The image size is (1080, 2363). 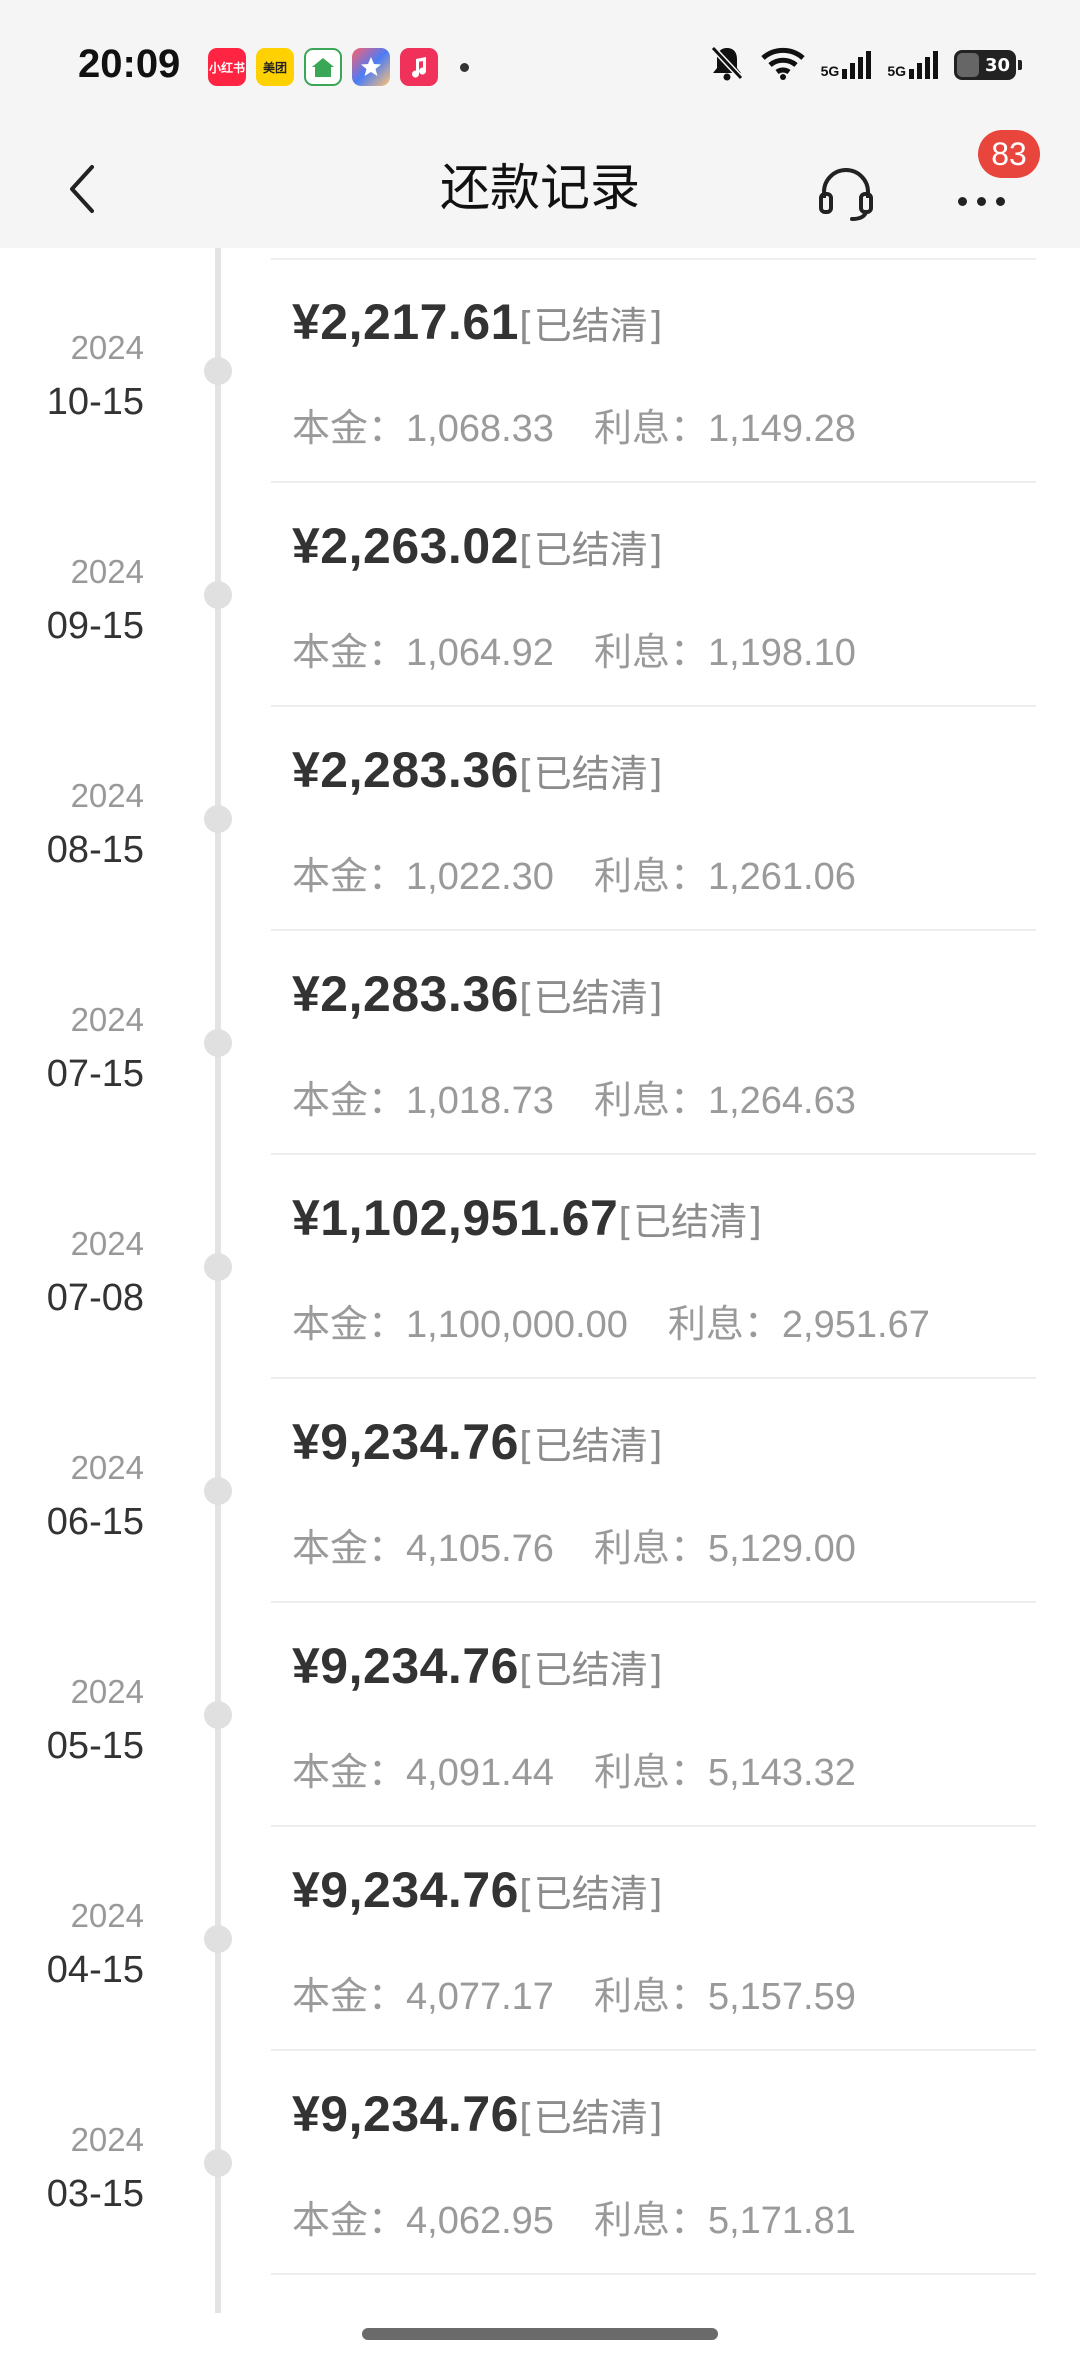 What do you see at coordinates (477, 546) in the screenshot?
I see `record-amount-line: ¥2,263.02[已结清]` at bounding box center [477, 546].